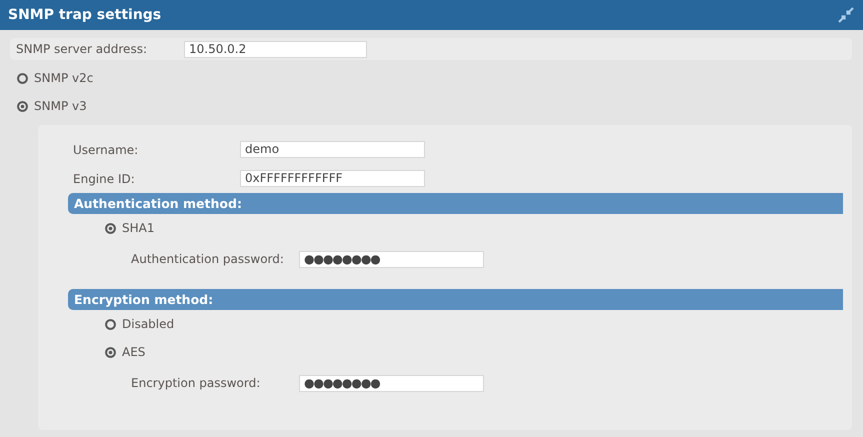  What do you see at coordinates (82, 49) in the screenshot?
I see `field-label: SNMP server address:` at bounding box center [82, 49].